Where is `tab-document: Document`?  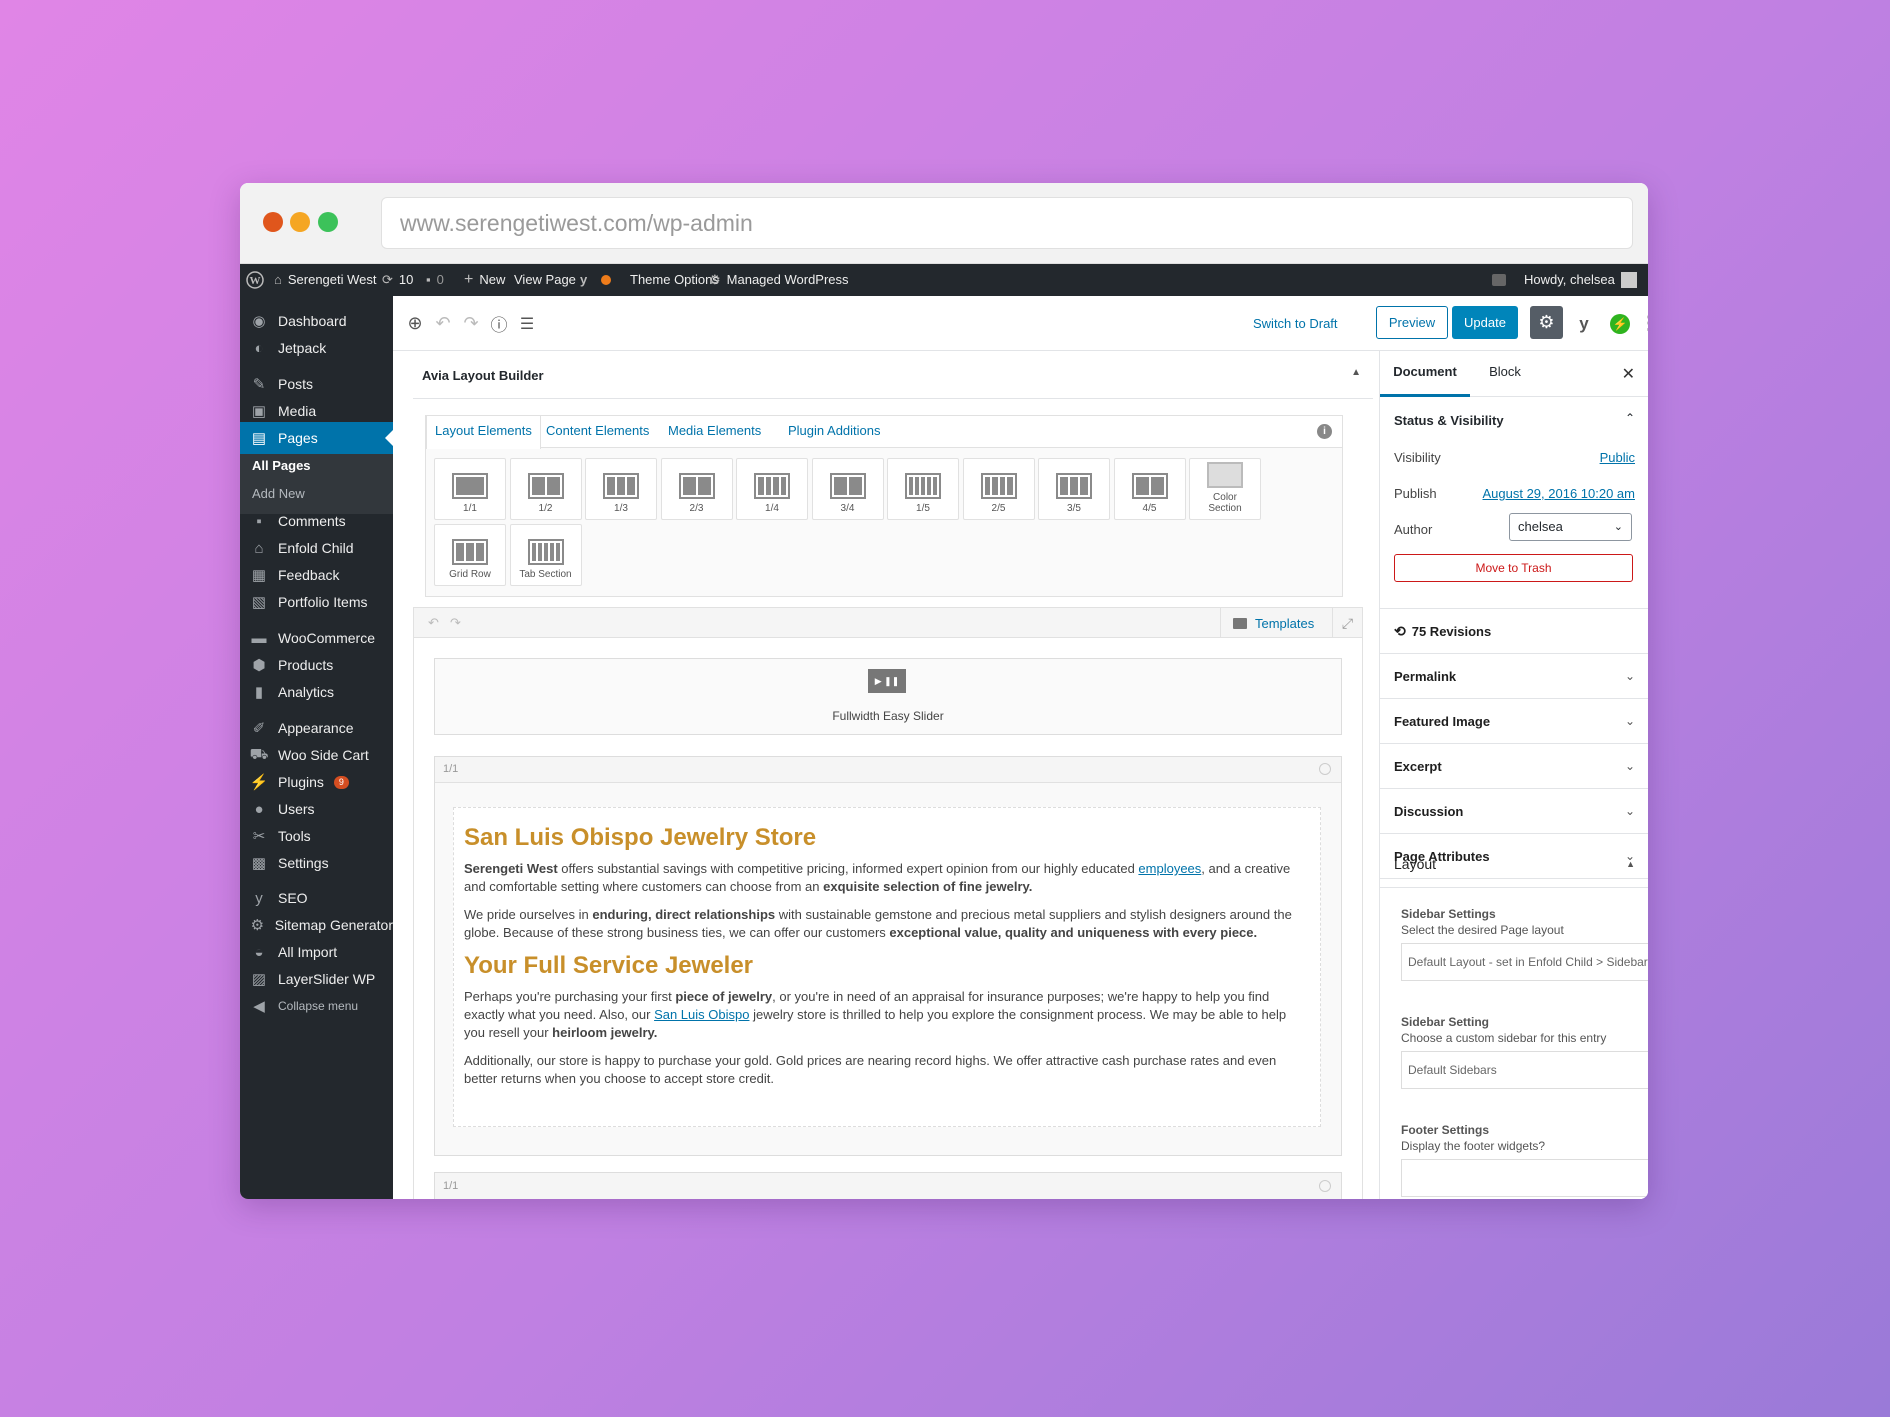 tab-document: Document is located at coordinates (1425, 374).